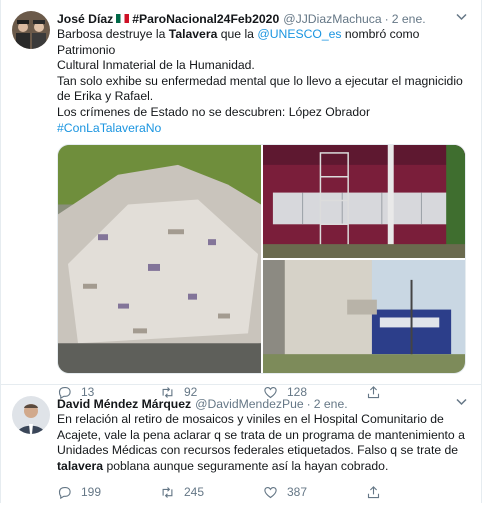  Describe the element at coordinates (314, 492) in the screenshot. I see `like-button: 387` at that location.